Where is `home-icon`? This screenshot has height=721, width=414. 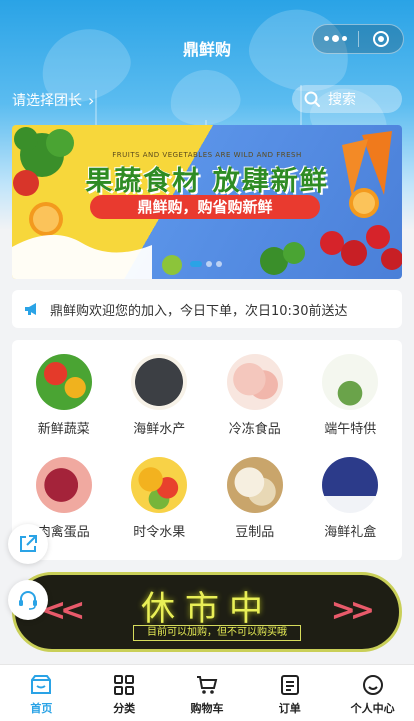
home-icon is located at coordinates (41, 684).